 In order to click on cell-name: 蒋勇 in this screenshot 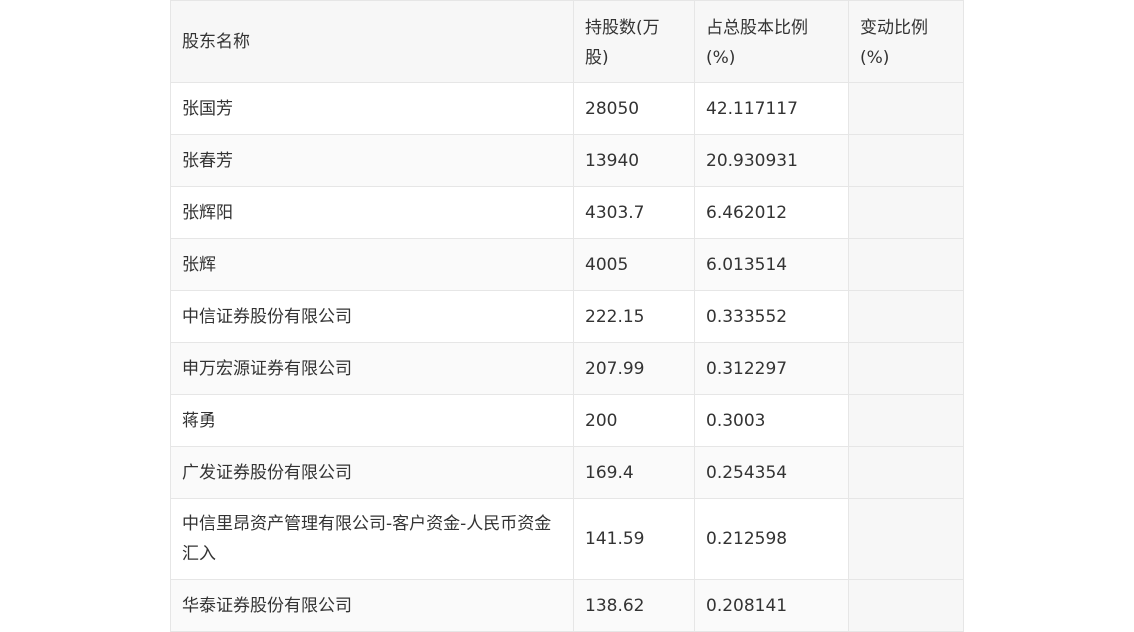, I will do `click(372, 420)`.